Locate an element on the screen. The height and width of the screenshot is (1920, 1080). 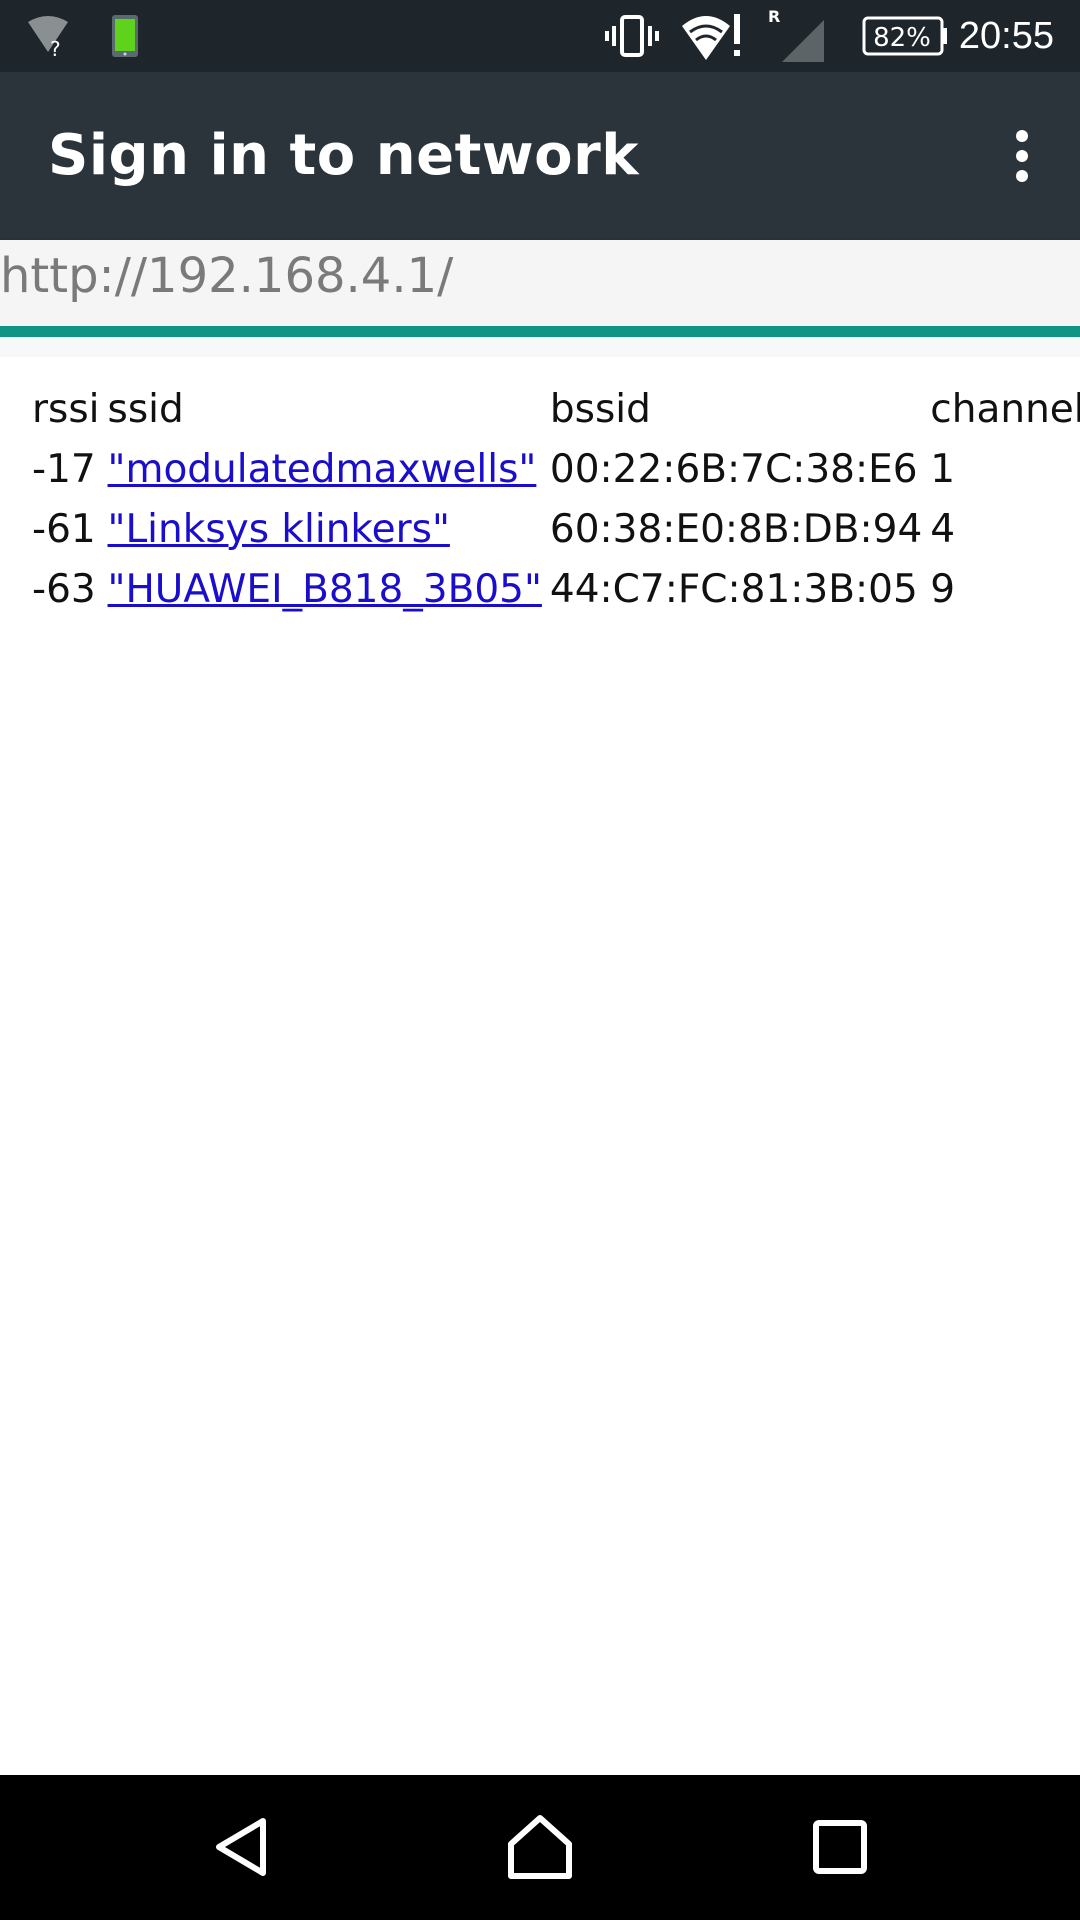
vibrate-icon is located at coordinates (632, 36).